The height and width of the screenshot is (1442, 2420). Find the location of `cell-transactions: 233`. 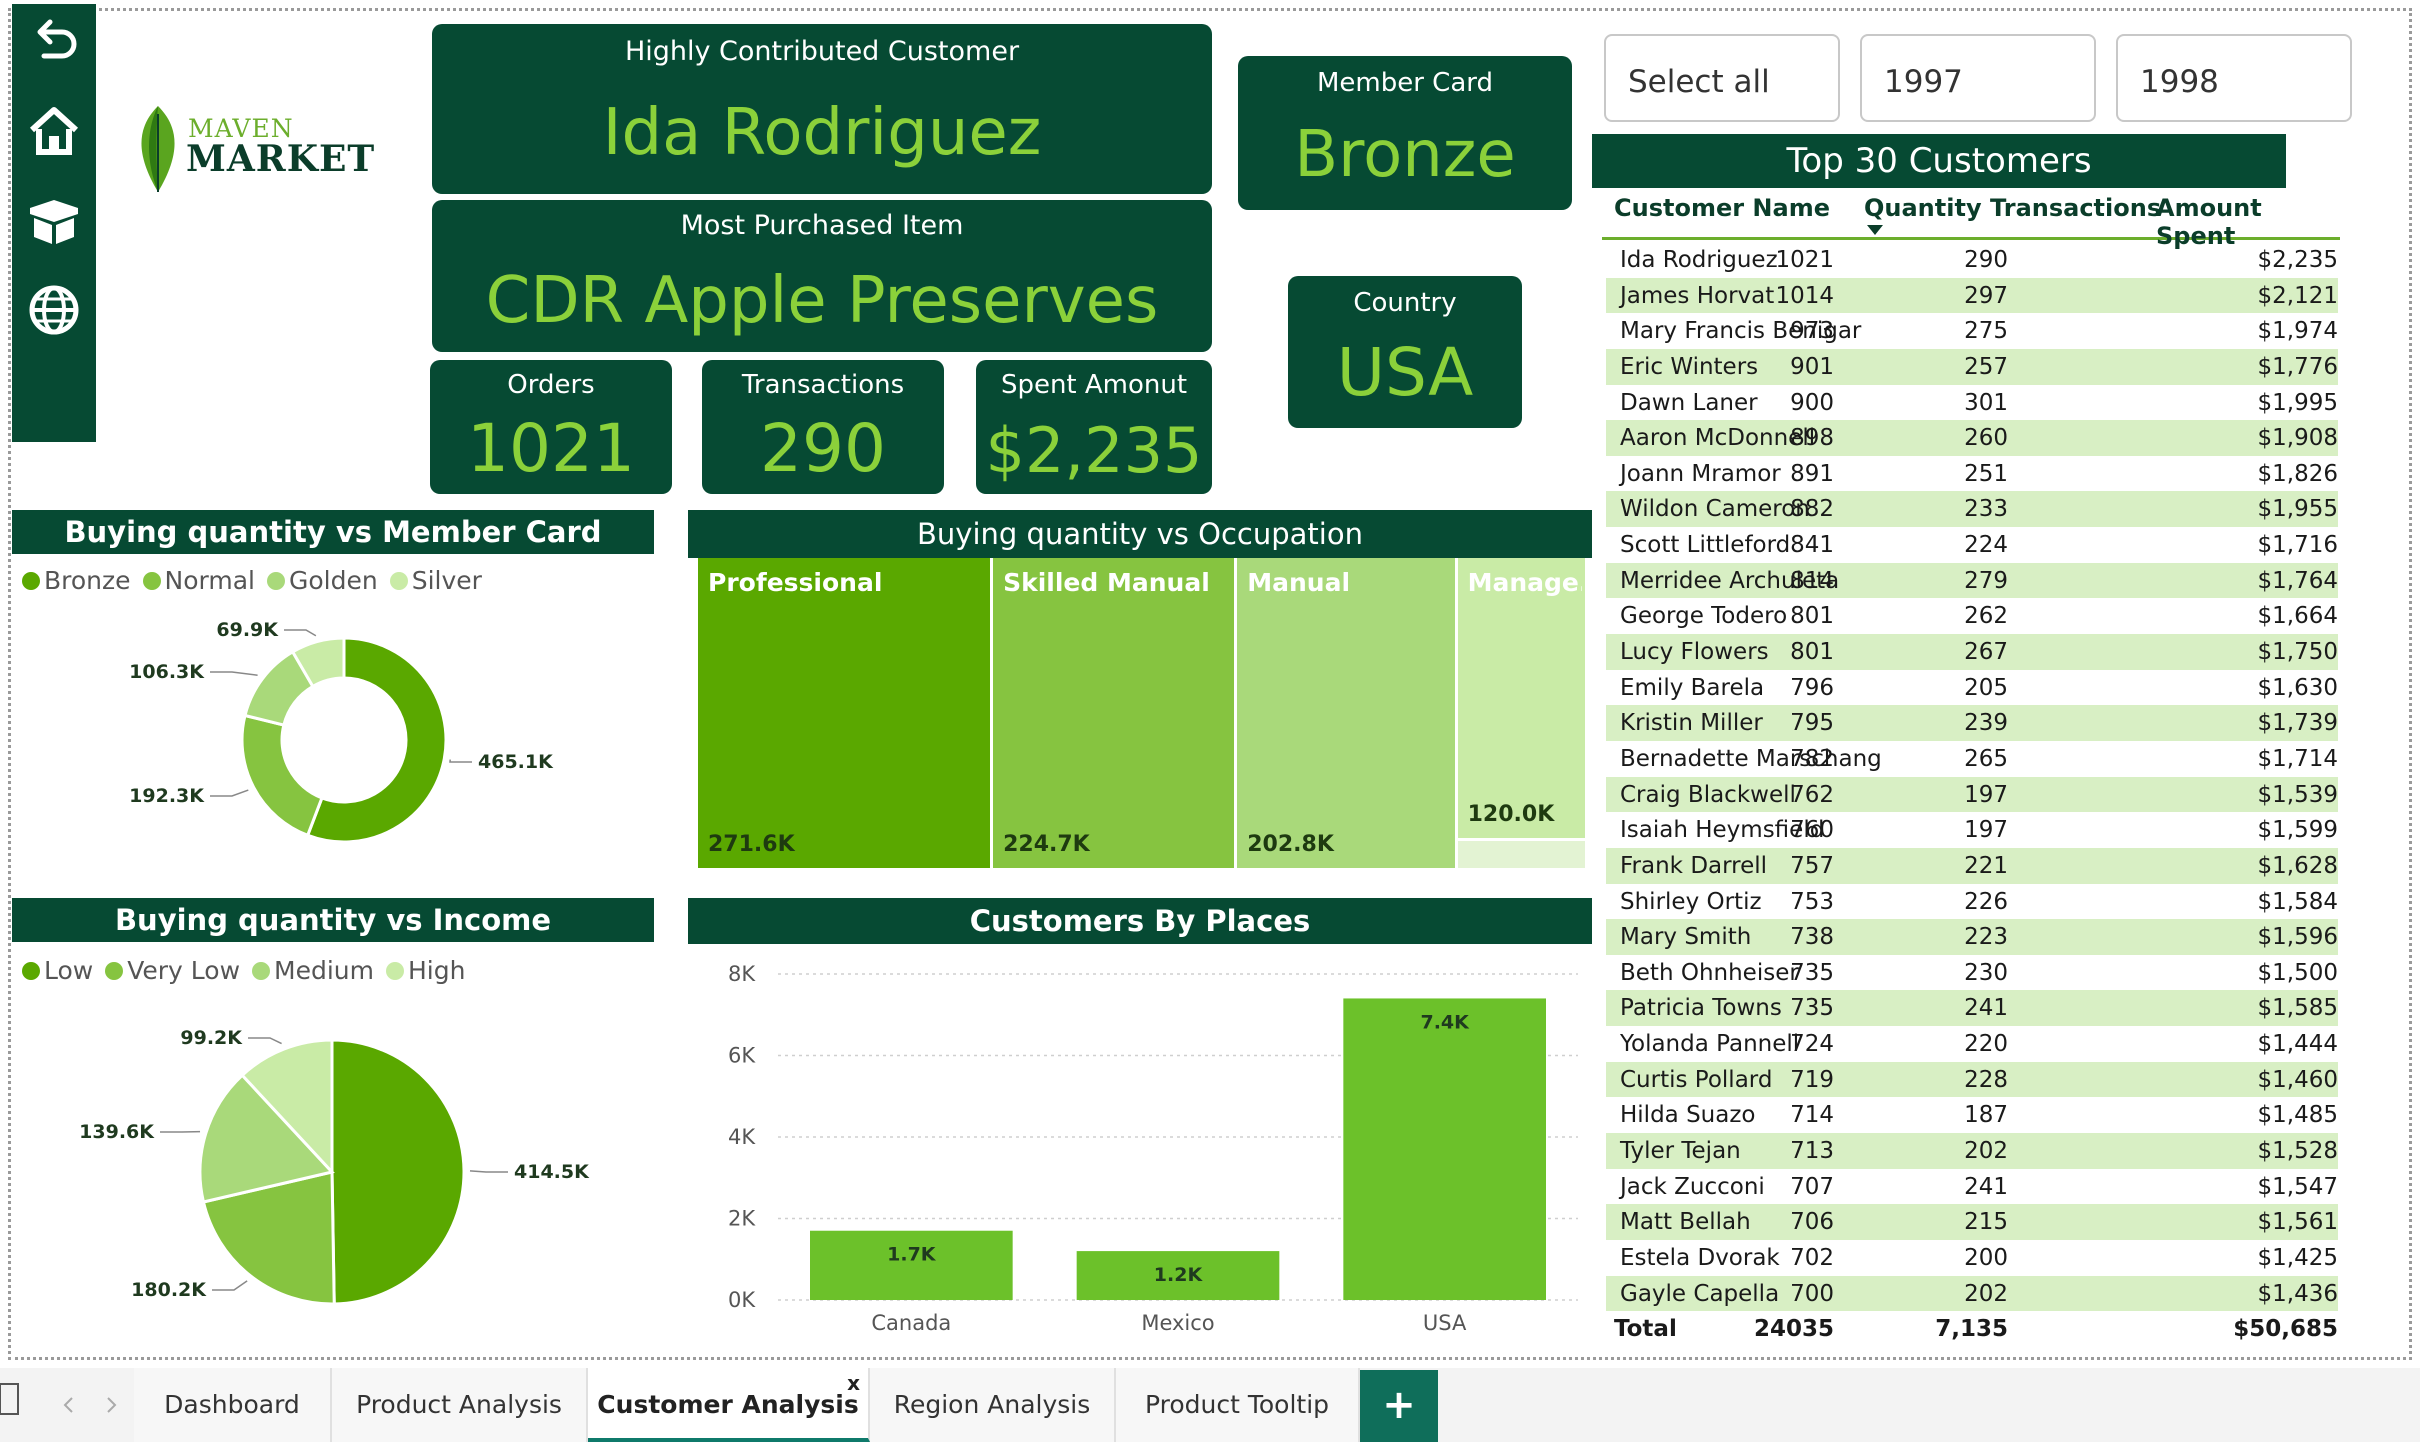

cell-transactions: 233 is located at coordinates (1986, 509).